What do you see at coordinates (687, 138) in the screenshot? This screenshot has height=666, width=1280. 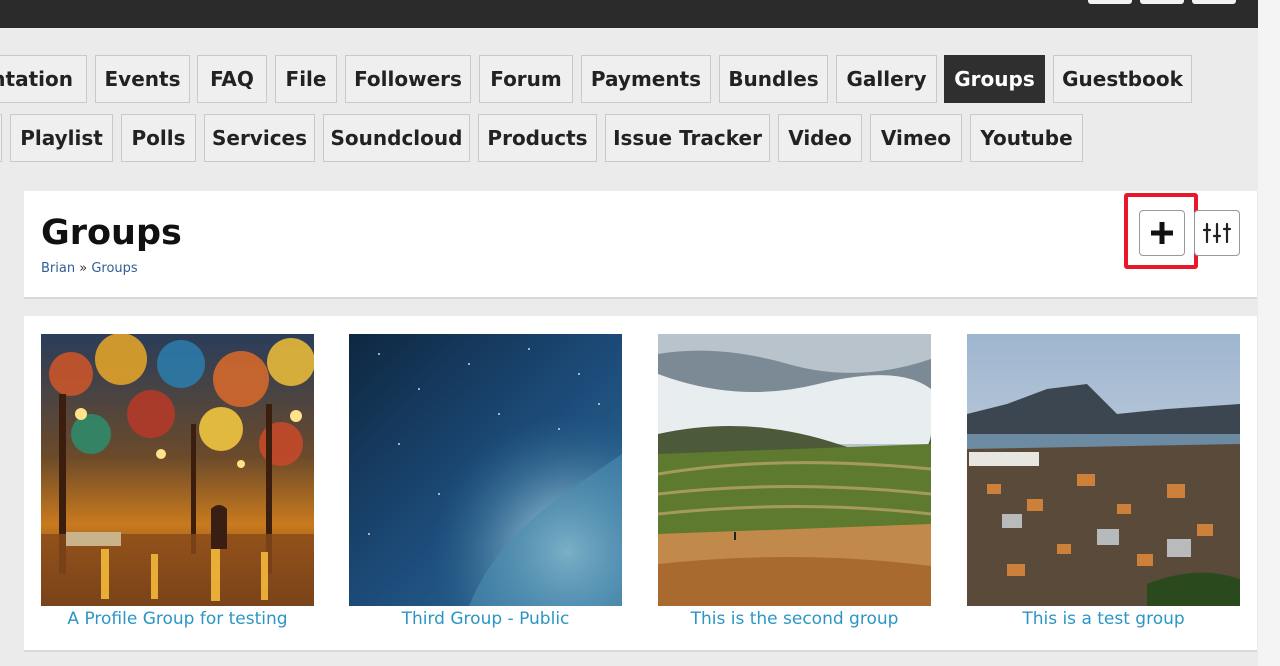 I see `tab-issue-tracker: Issue Tracker` at bounding box center [687, 138].